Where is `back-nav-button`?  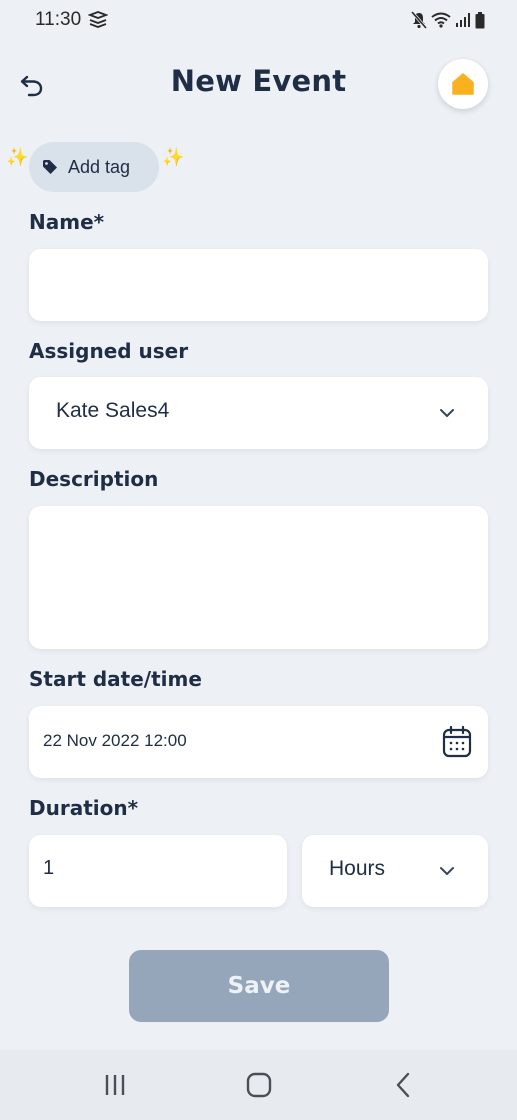
back-nav-button is located at coordinates (404, 1085).